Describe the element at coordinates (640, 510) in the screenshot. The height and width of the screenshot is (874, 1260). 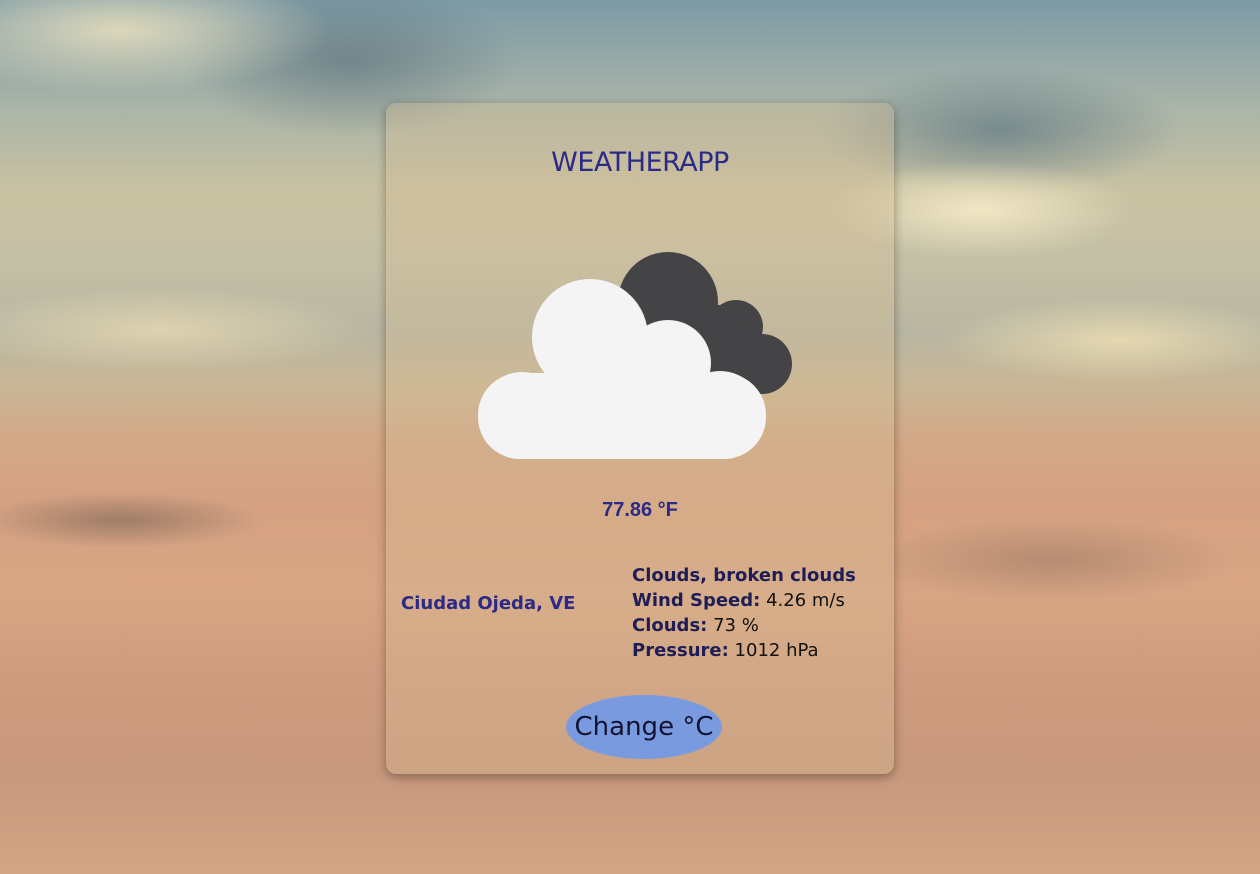
I see `temperature: 77.86 °F` at that location.